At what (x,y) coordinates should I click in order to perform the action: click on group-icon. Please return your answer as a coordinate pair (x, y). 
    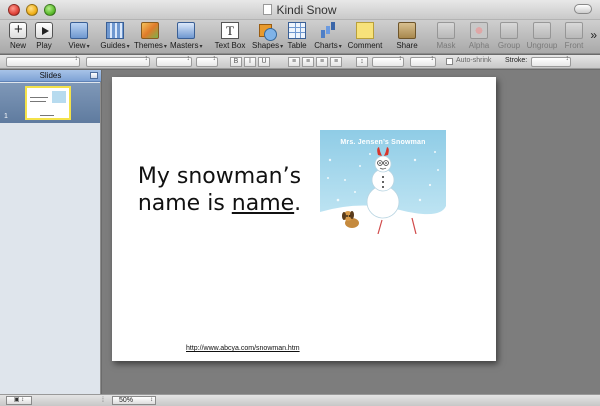
    Looking at the image, I should click on (509, 30).